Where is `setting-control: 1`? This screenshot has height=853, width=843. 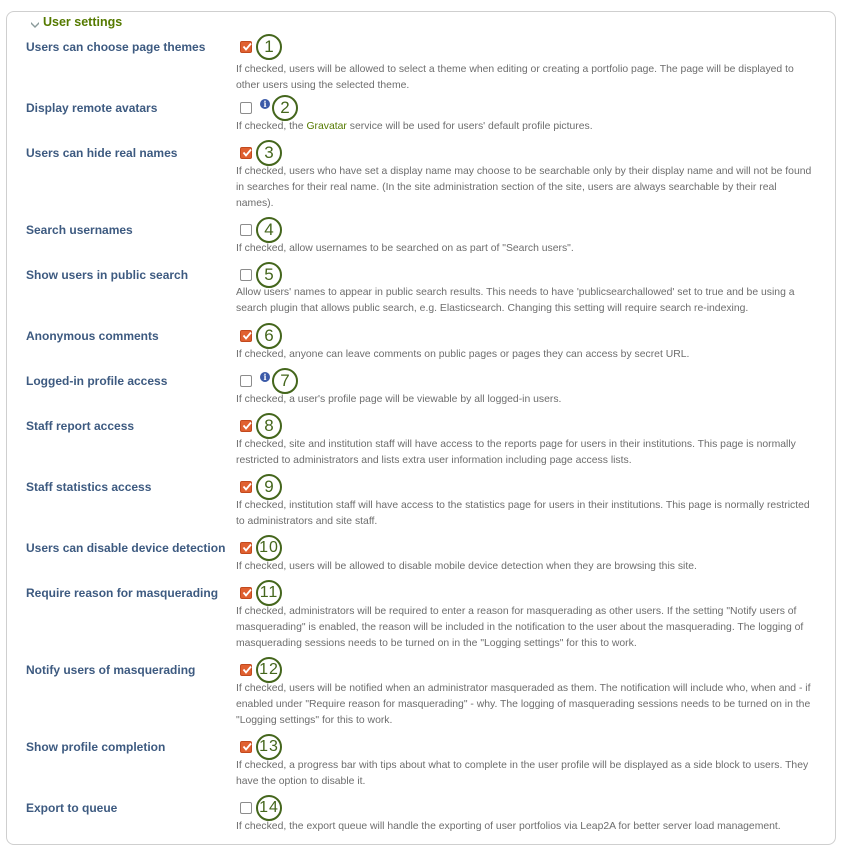
setting-control: 1 is located at coordinates (261, 47).